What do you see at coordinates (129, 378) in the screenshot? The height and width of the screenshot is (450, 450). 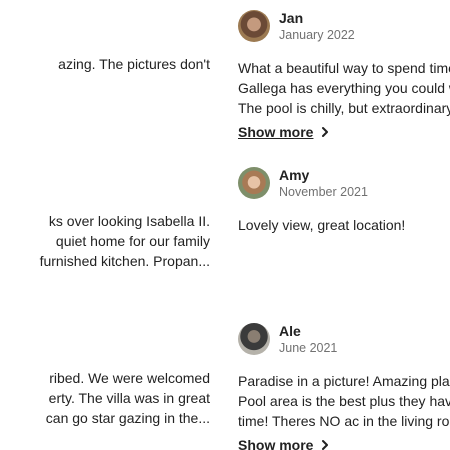 I see `review-line: ribed. We were welcomed` at bounding box center [129, 378].